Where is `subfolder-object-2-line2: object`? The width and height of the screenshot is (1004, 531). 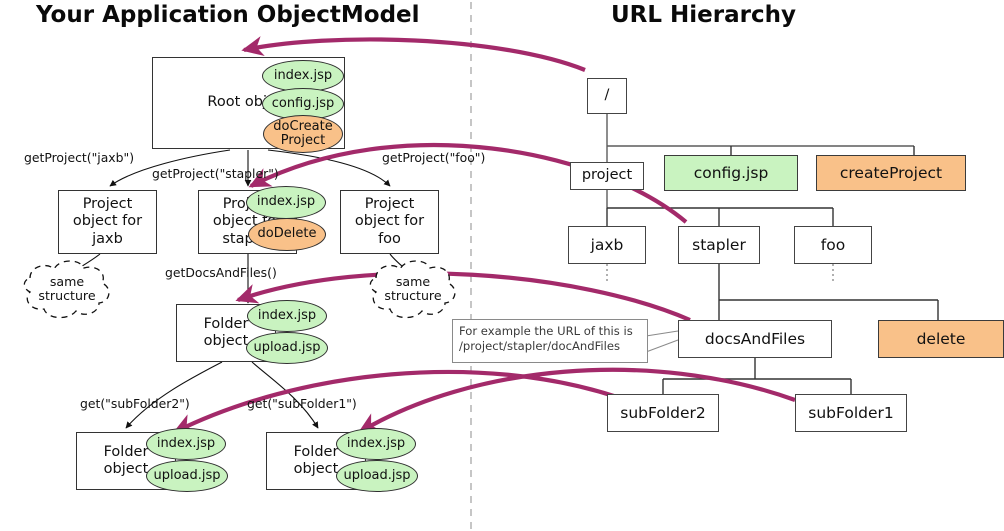
subfolder-object-2-line2: object is located at coordinates (126, 469).